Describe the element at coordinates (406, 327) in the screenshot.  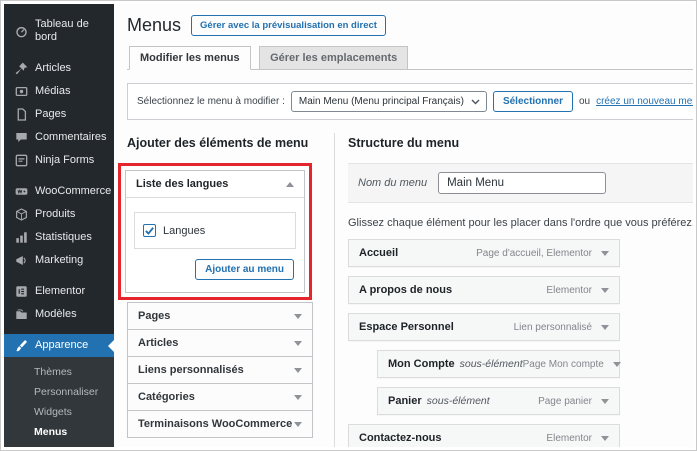
I see `menu-item-title: Espace Personnel` at that location.